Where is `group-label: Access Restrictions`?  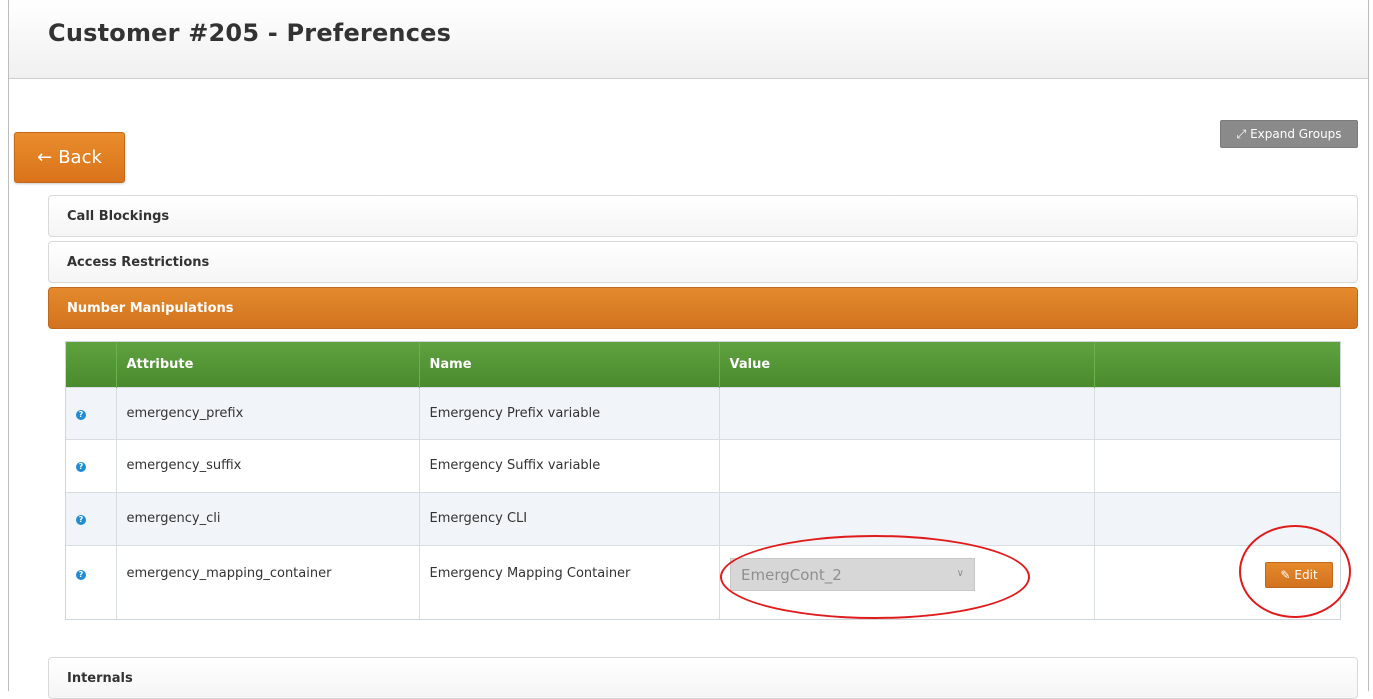 group-label: Access Restrictions is located at coordinates (138, 262).